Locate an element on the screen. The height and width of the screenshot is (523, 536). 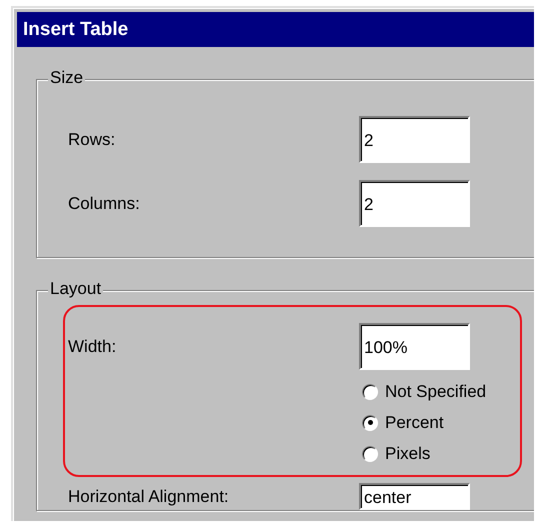
window-title: Insert Table is located at coordinates (275, 29).